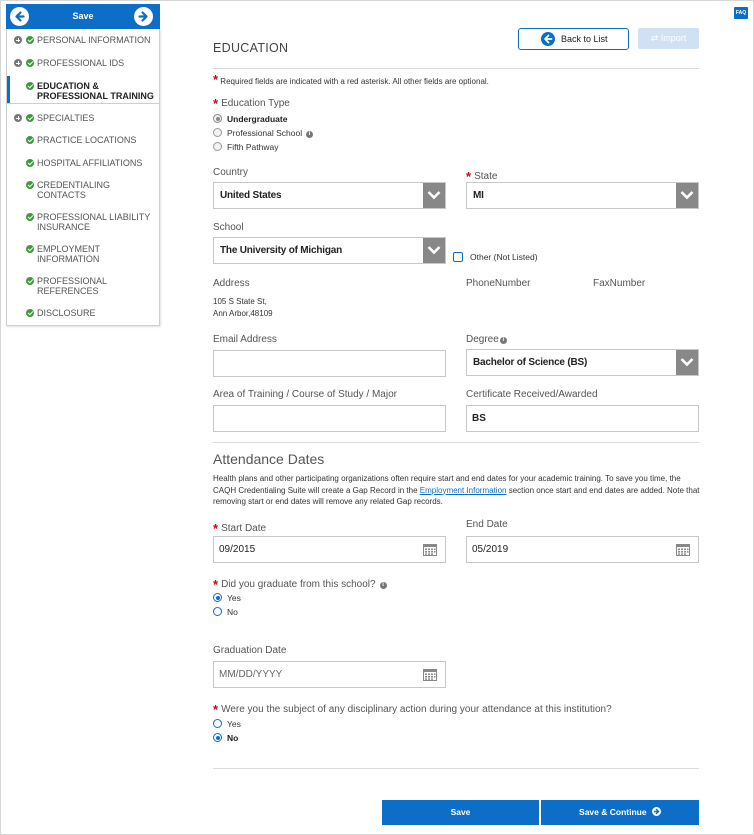  I want to click on education-type-option-professional: Professional School i, so click(270, 133).